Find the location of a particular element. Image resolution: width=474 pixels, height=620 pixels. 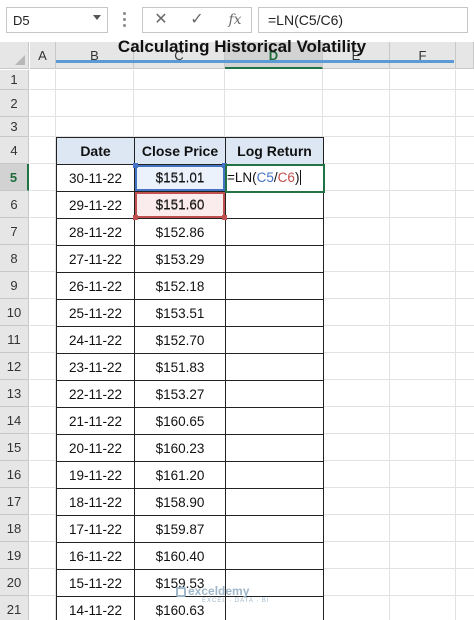

row-header-12: 12 is located at coordinates (14, 366).